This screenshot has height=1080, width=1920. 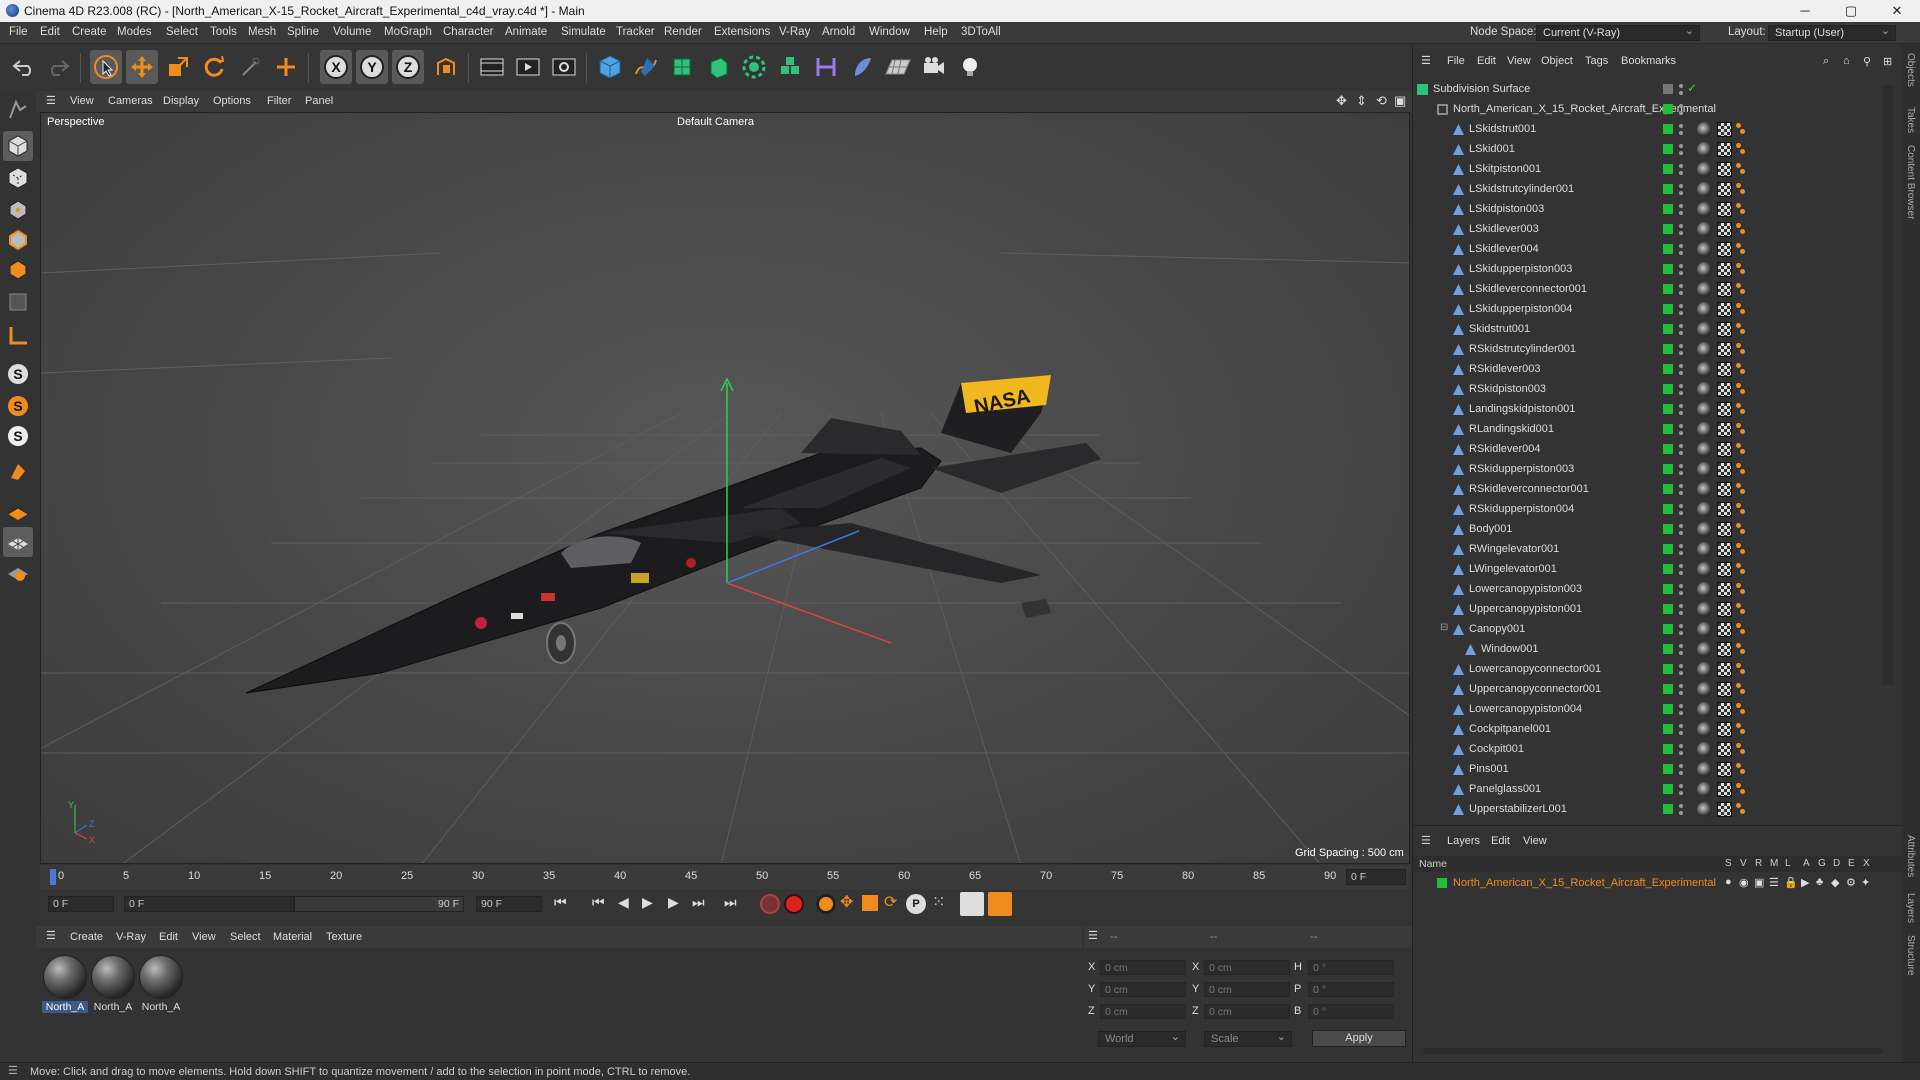 What do you see at coordinates (1743, 863) in the screenshot?
I see `layer-col-v: V` at bounding box center [1743, 863].